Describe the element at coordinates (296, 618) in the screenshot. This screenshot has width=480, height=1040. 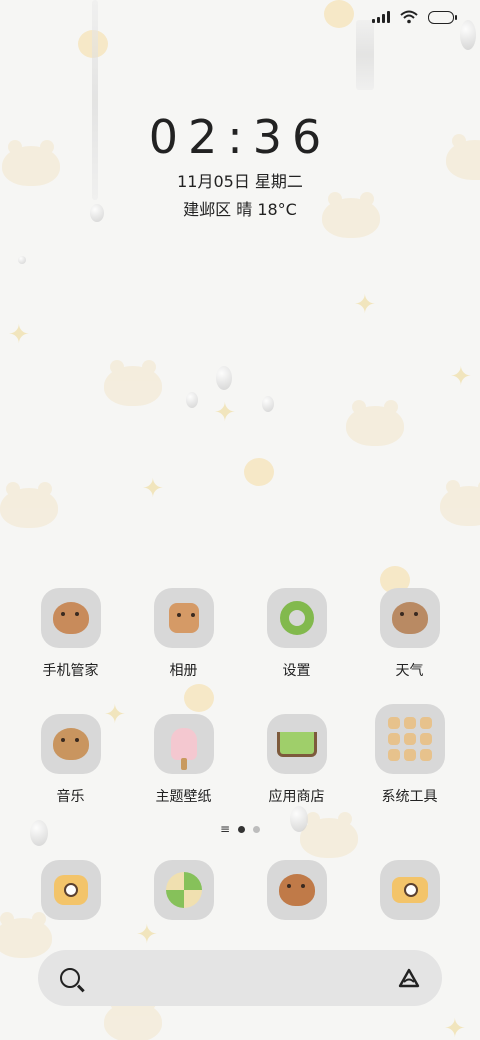
I see `settings-donut-icon` at that location.